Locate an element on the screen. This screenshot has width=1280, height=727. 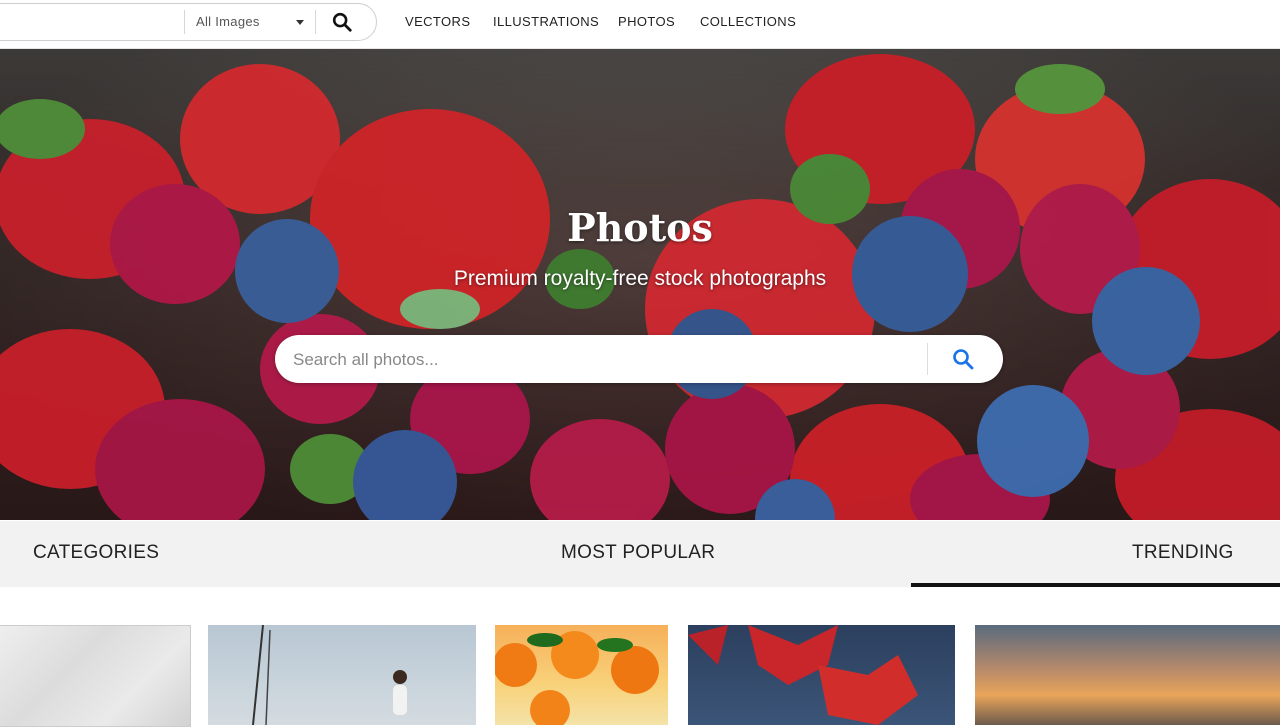
chevron-down-icon is located at coordinates (300, 22).